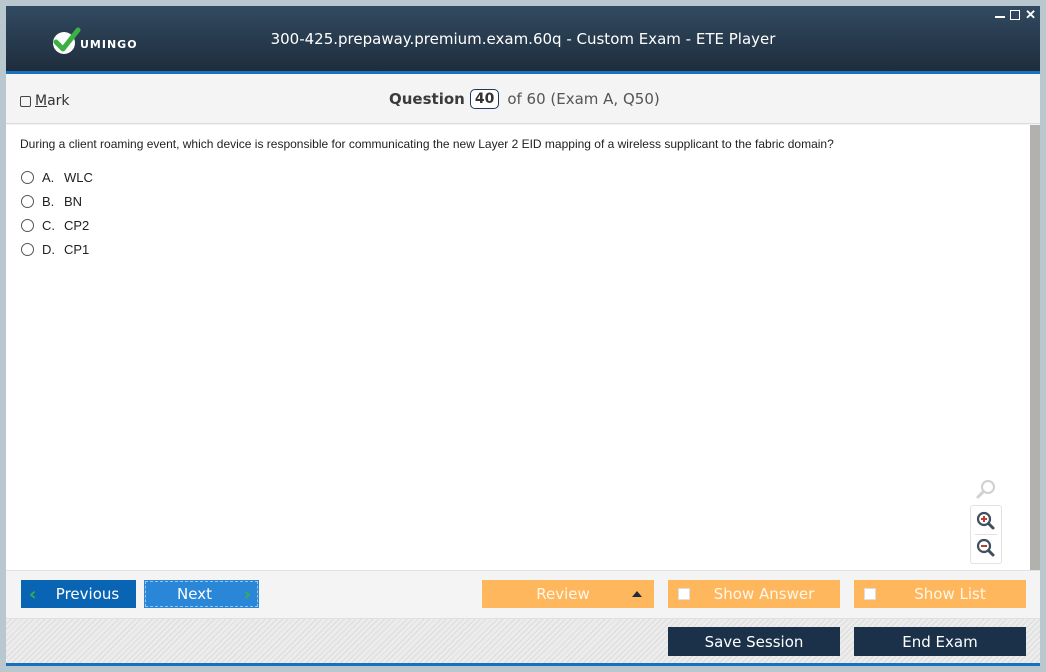 The image size is (1046, 672). I want to click on option-text: CP1, so click(77, 249).